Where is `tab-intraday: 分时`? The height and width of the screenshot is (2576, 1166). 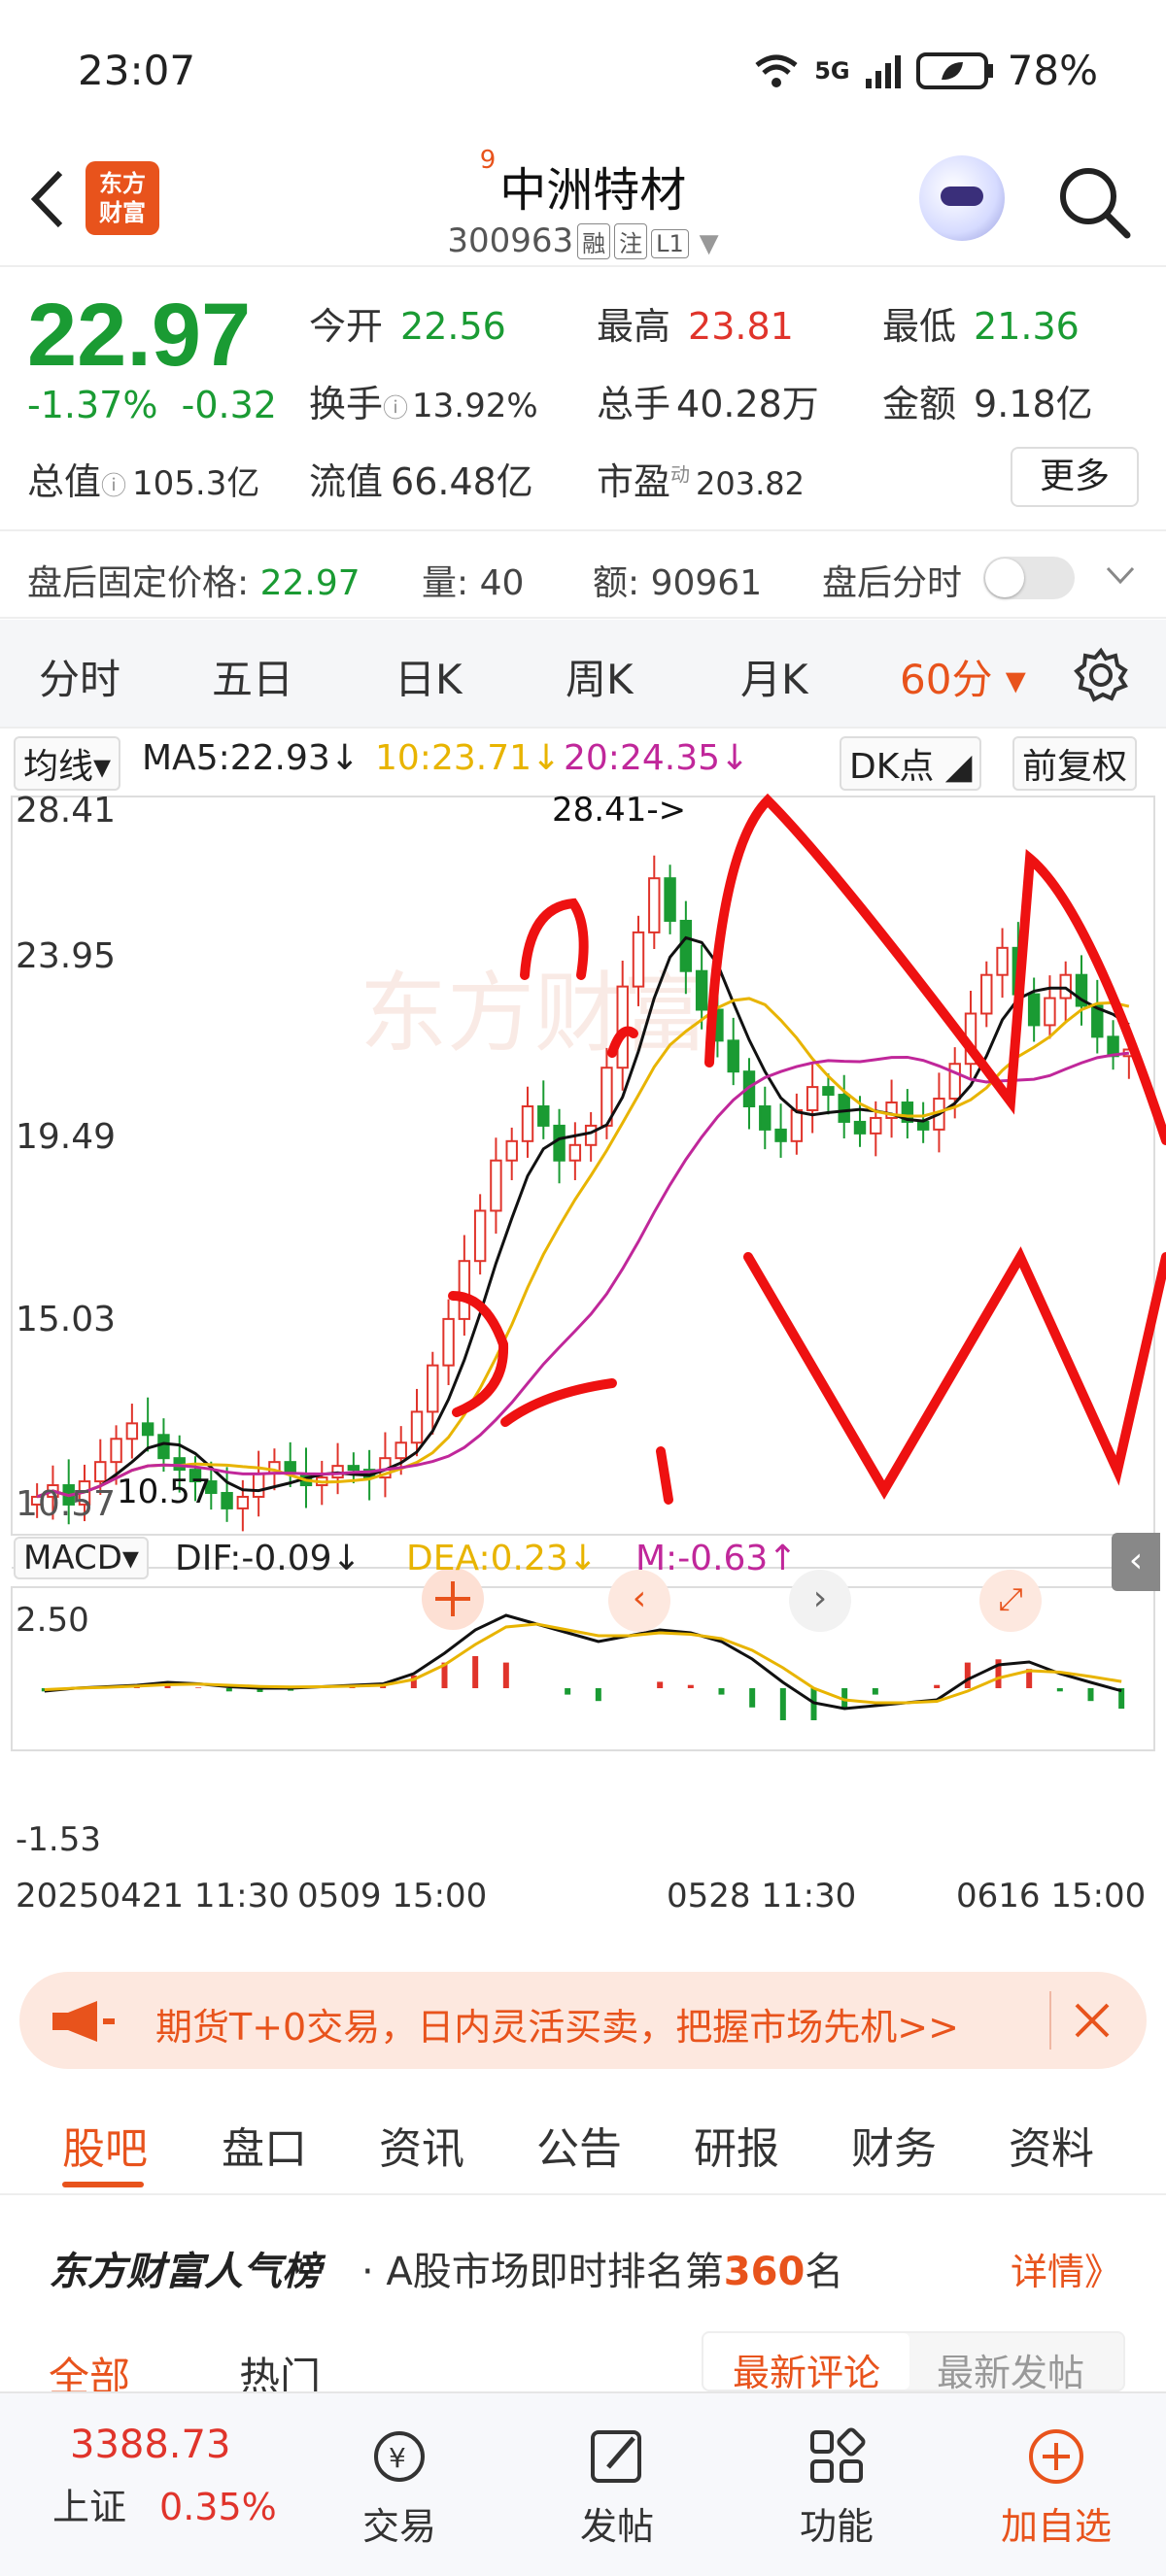
tab-intraday: 分时 is located at coordinates (79, 676).